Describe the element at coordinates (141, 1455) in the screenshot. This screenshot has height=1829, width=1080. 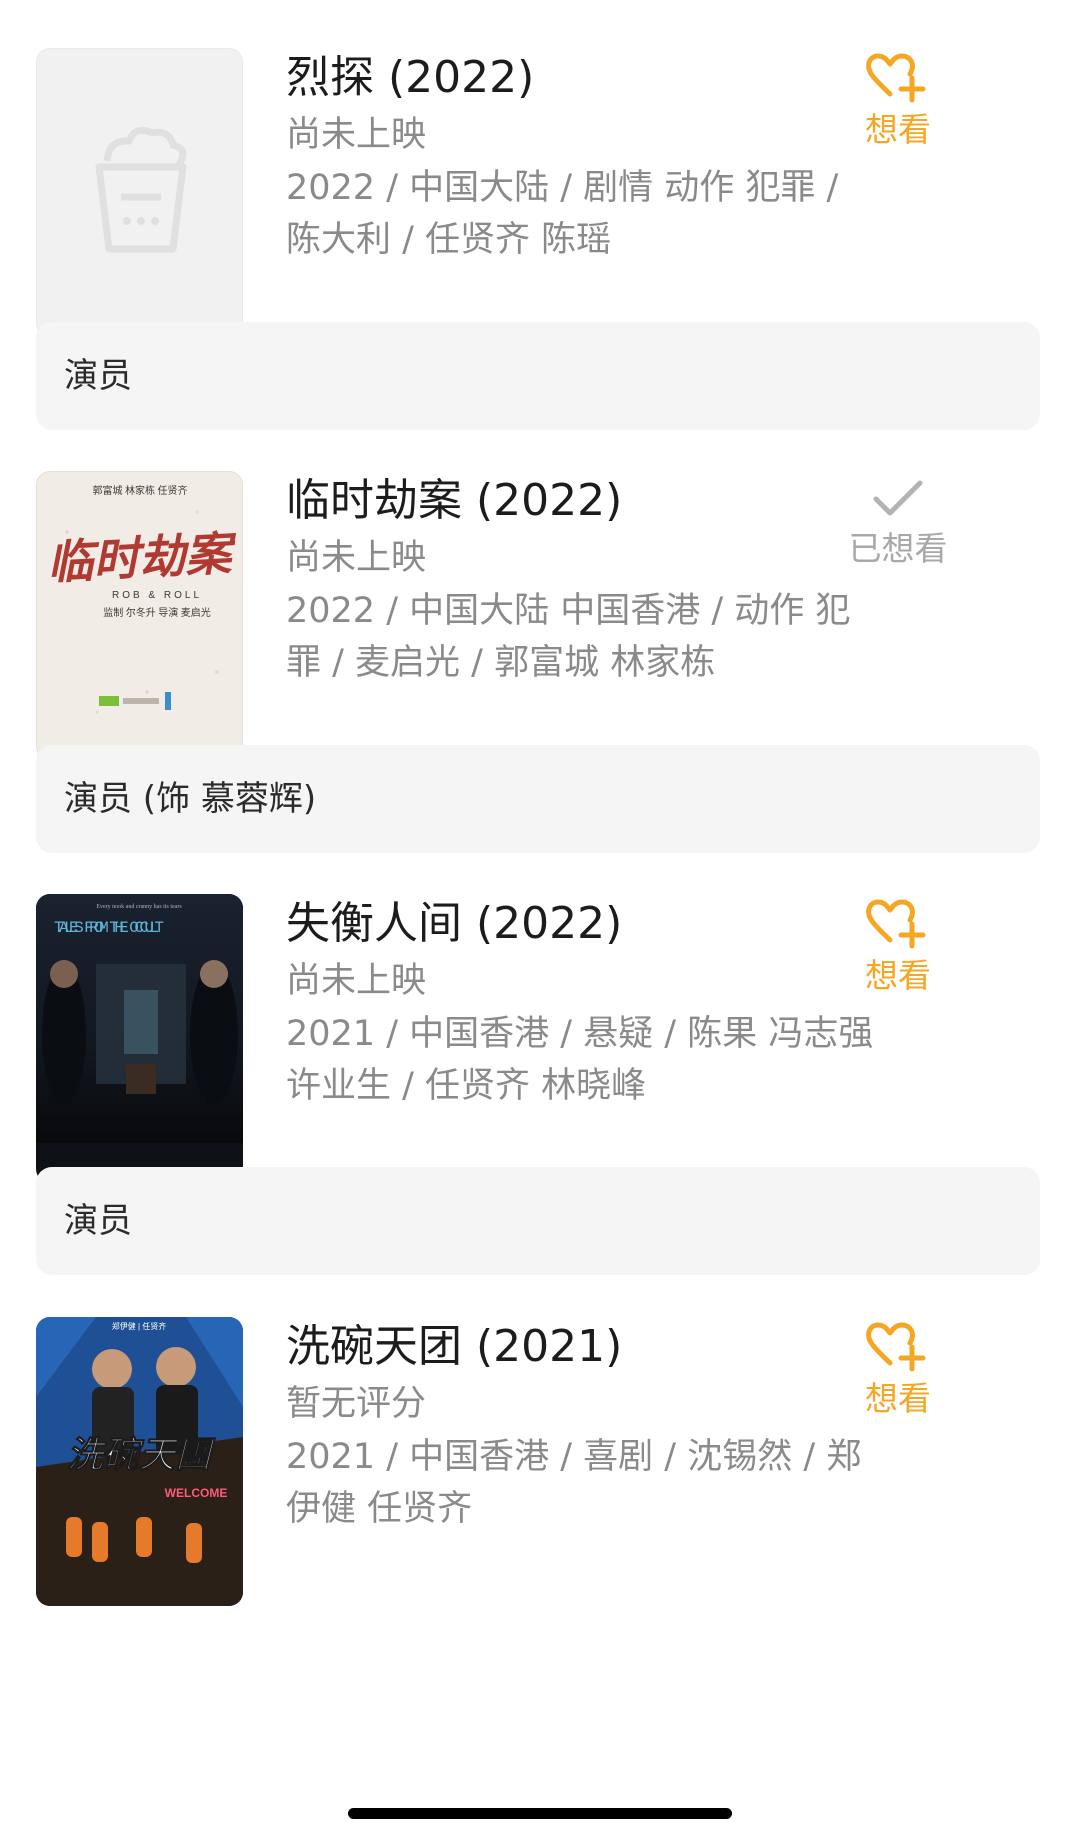
I see `poster-title: 洗碗天團` at that location.